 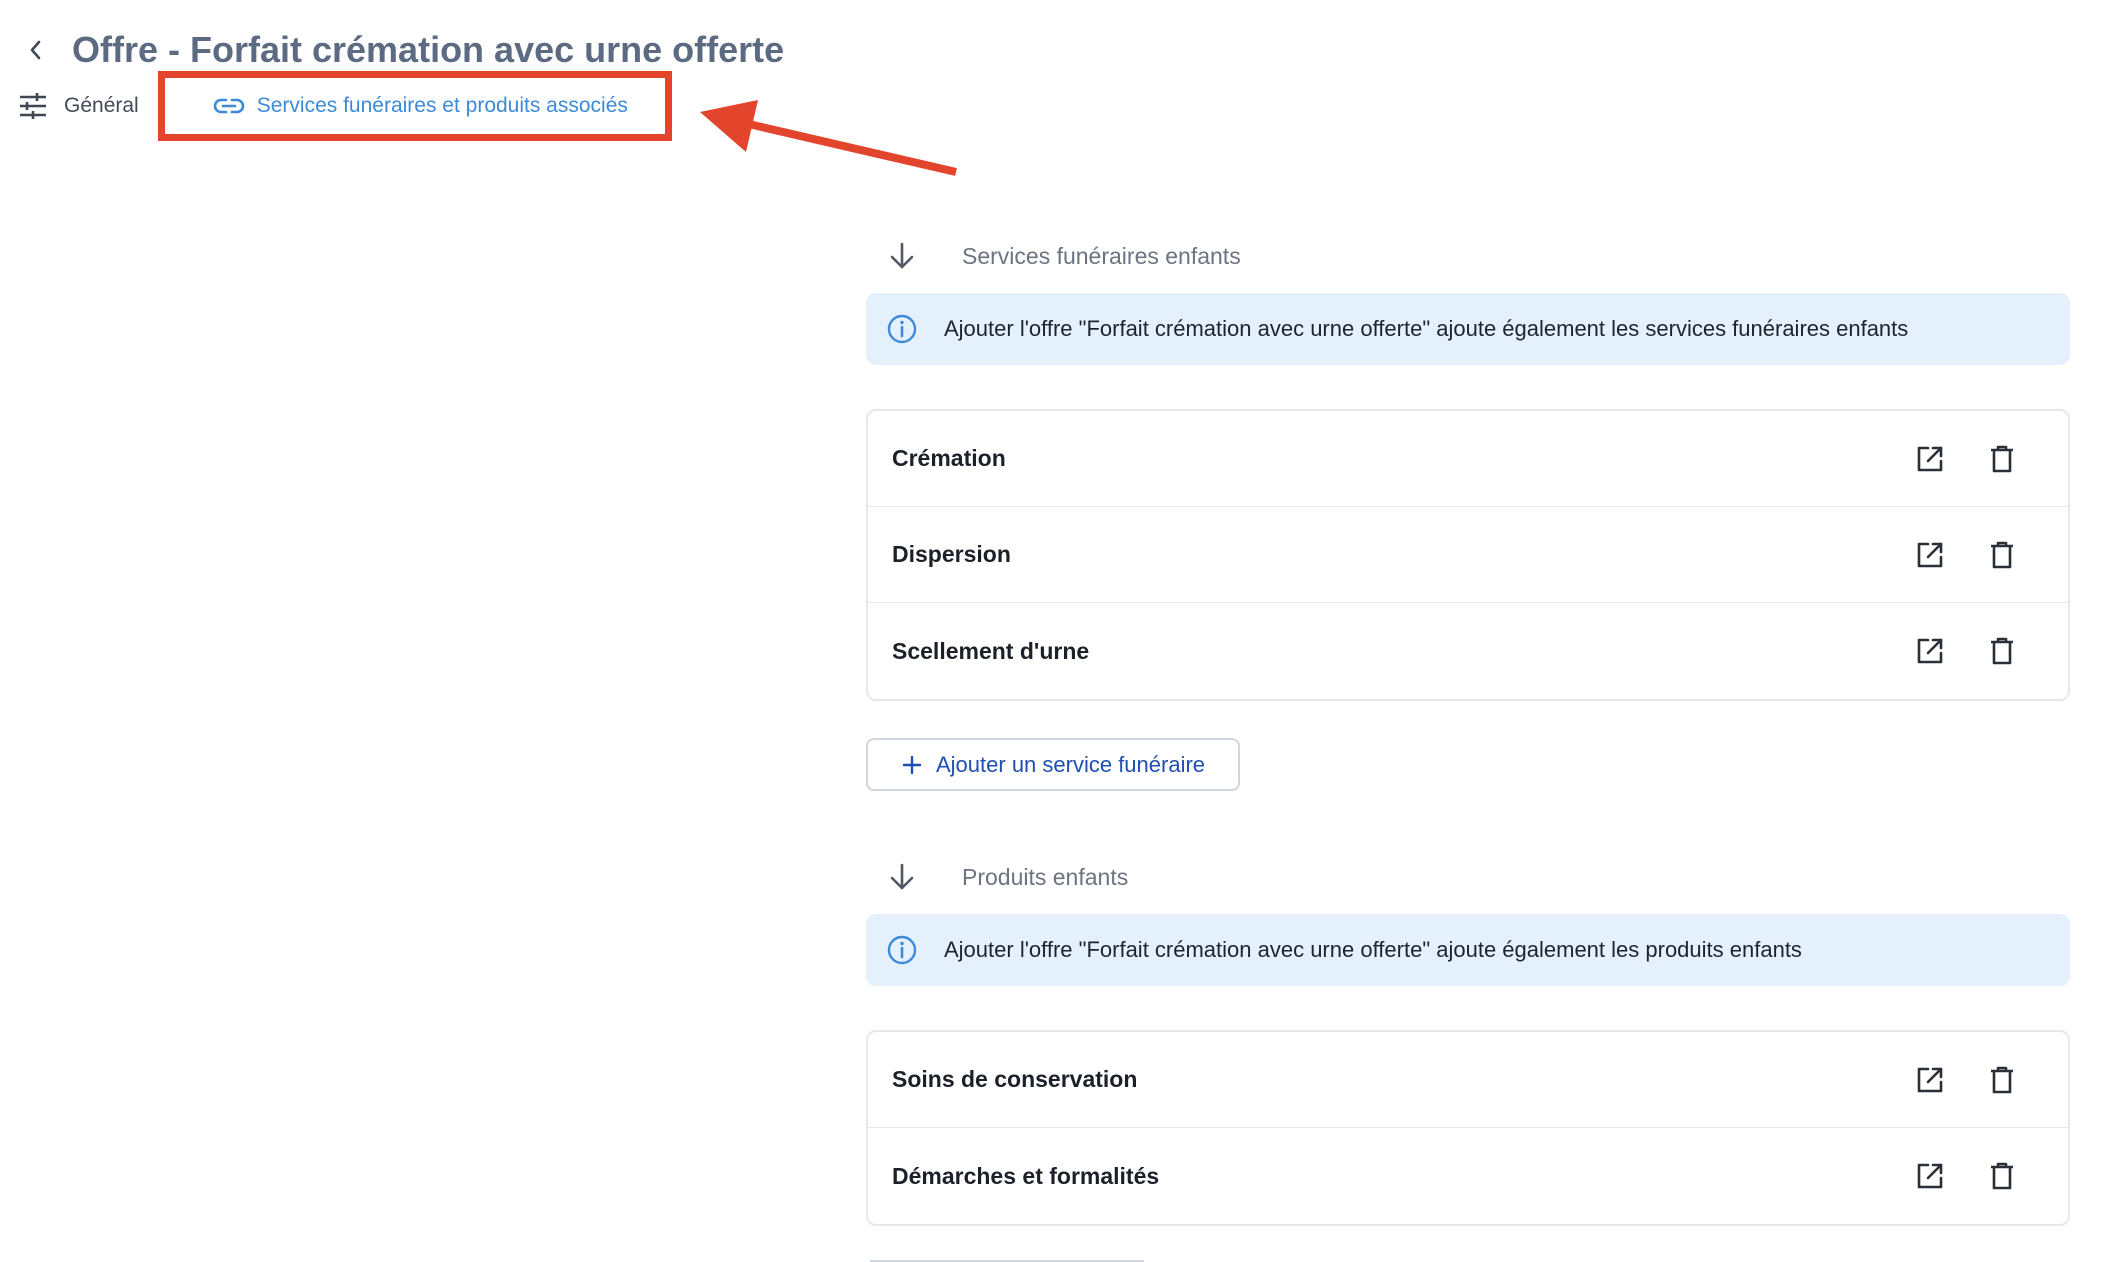 I want to click on list-item: Soins de conservation, so click(x=1468, y=1080).